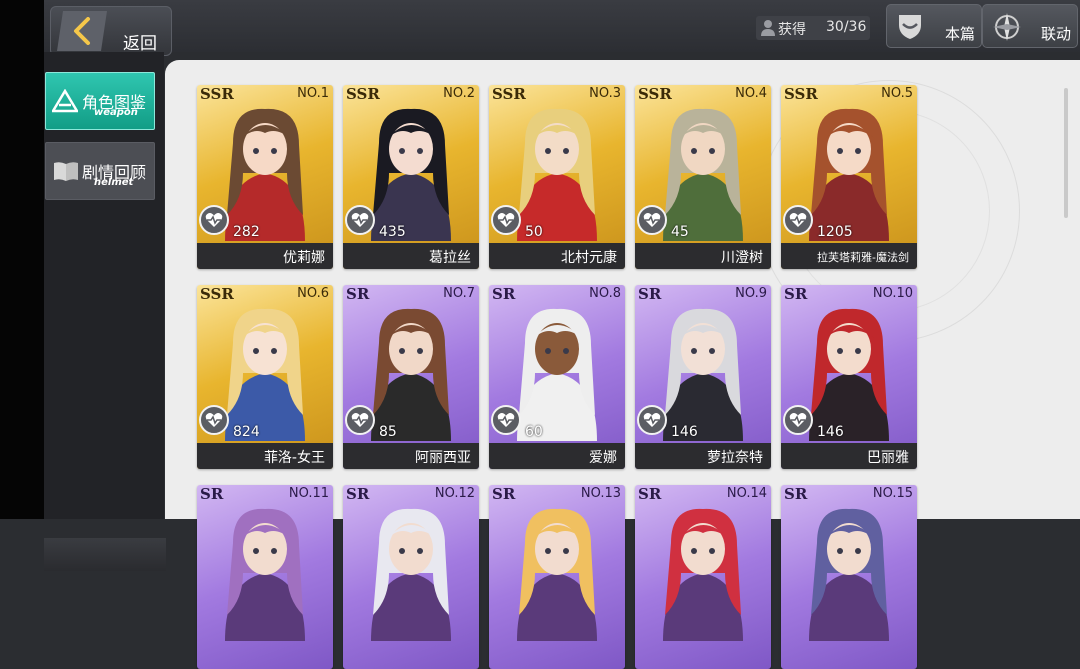 The width and height of the screenshot is (1080, 669). Describe the element at coordinates (1007, 27) in the screenshot. I see `compass-icon` at that location.